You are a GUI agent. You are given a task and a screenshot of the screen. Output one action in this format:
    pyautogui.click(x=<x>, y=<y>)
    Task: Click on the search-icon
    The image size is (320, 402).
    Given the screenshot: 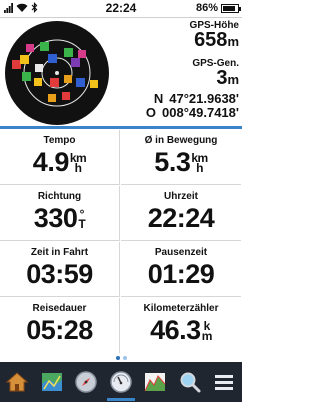 What is the action you would take?
    pyautogui.click(x=190, y=382)
    